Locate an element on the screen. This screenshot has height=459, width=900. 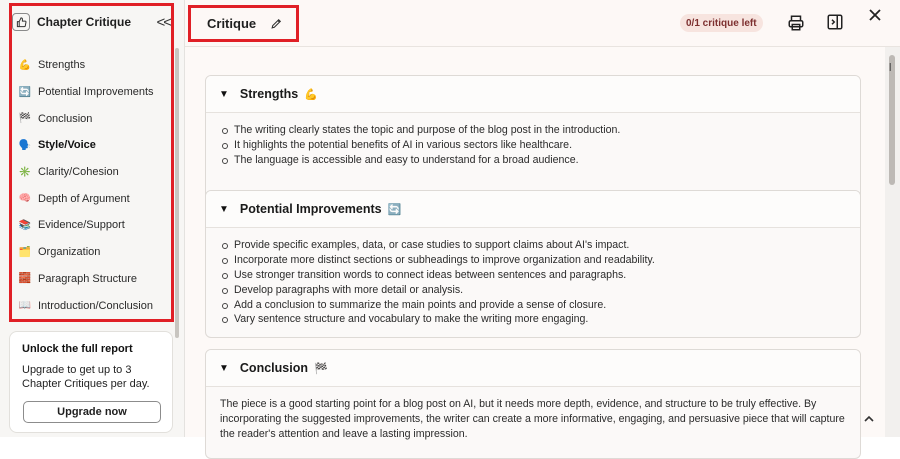
section-title: Strengths is located at coordinates (269, 94).